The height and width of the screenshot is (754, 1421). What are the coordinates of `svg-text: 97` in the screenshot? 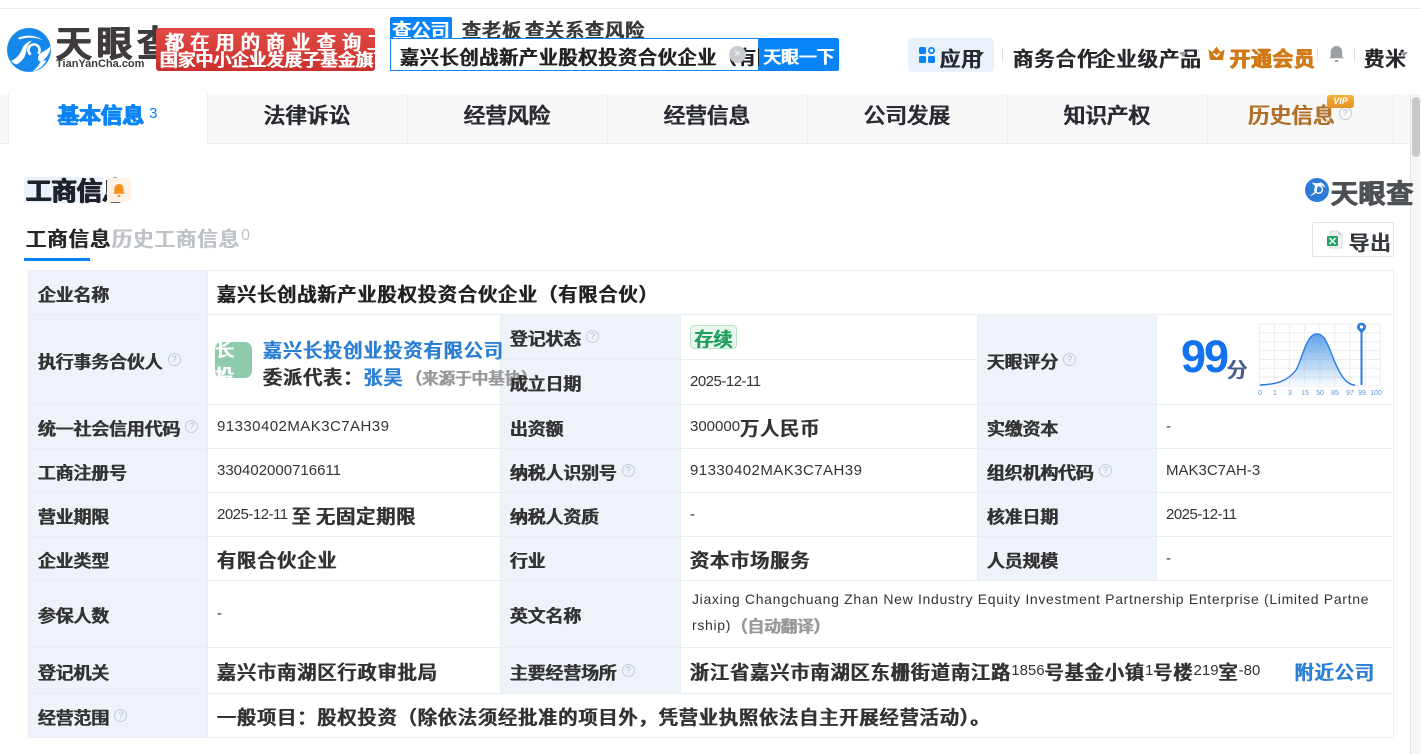 It's located at (1350, 393).